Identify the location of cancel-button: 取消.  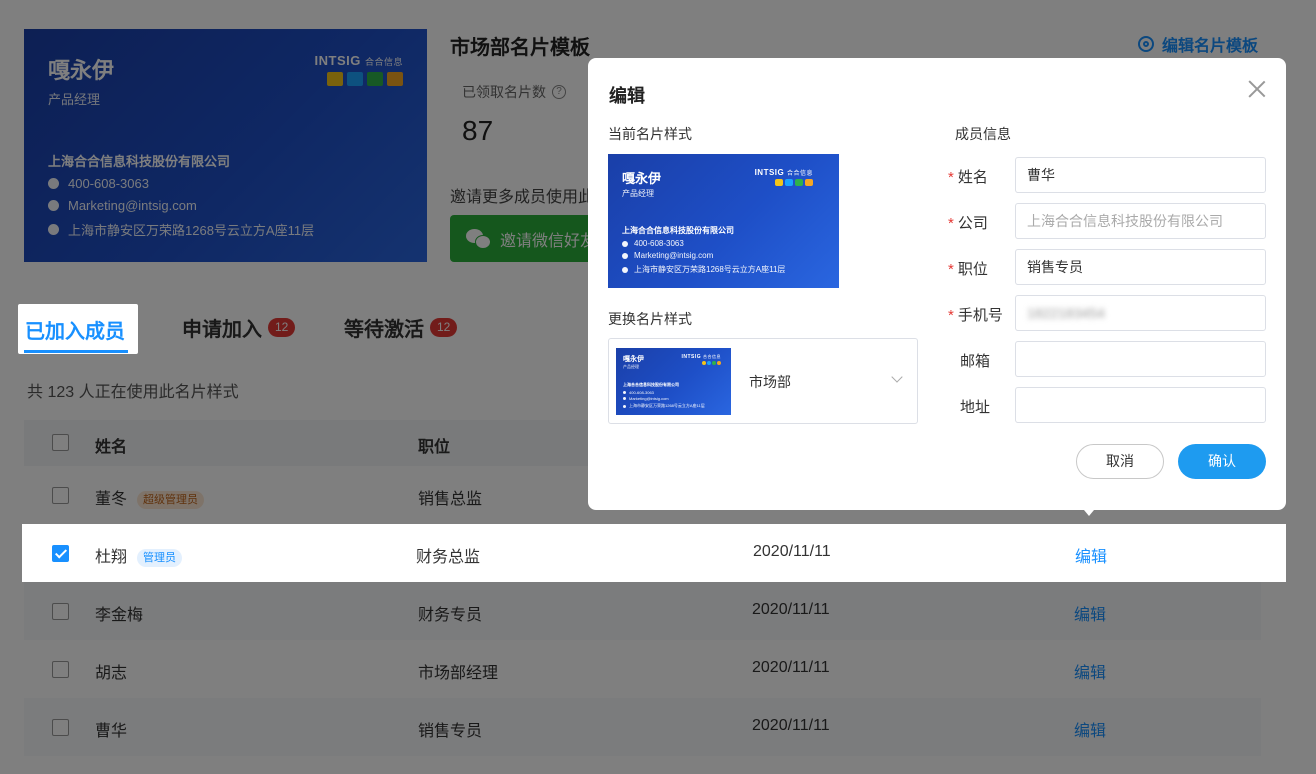
(1120, 461).